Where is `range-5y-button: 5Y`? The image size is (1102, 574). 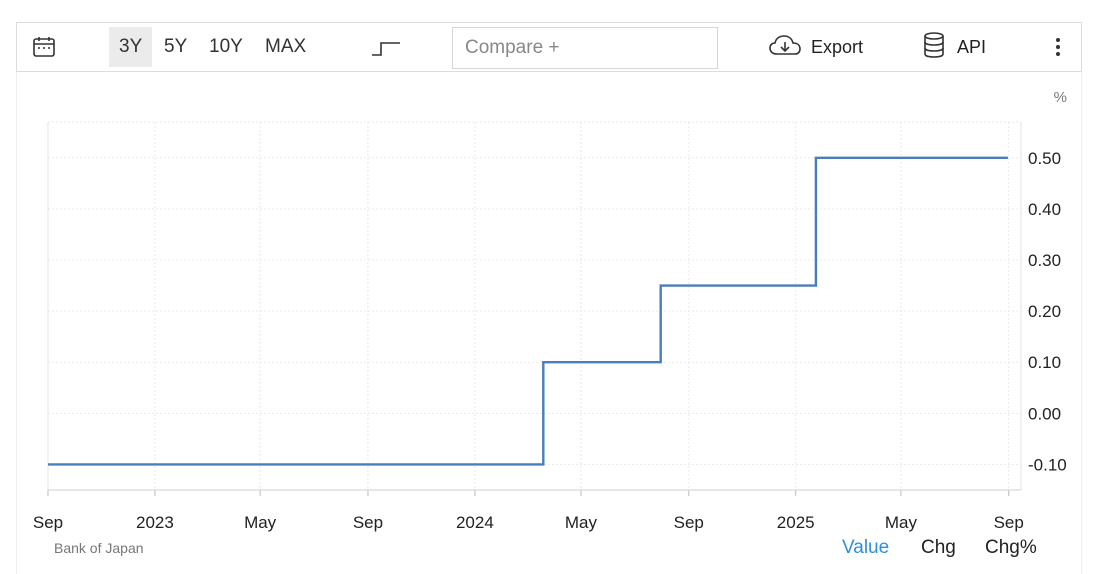 range-5y-button: 5Y is located at coordinates (175, 47).